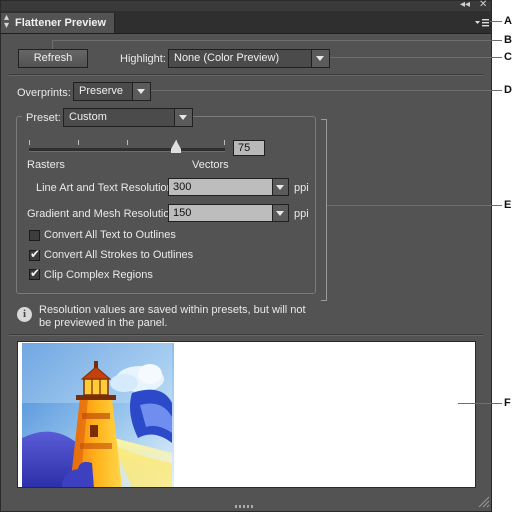 This screenshot has height=512, width=513. I want to click on gradient-resolution-label: Gradient and Mesh Resolution:, so click(103, 214).